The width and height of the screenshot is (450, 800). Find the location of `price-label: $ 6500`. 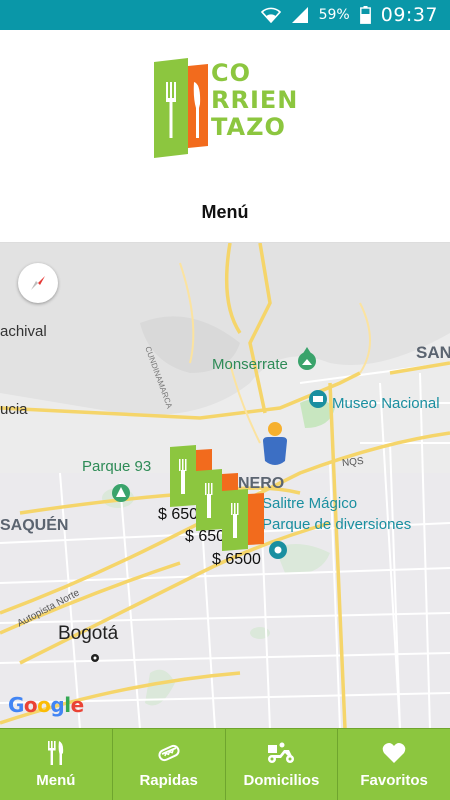

price-label: $ 6500 is located at coordinates (236, 559).